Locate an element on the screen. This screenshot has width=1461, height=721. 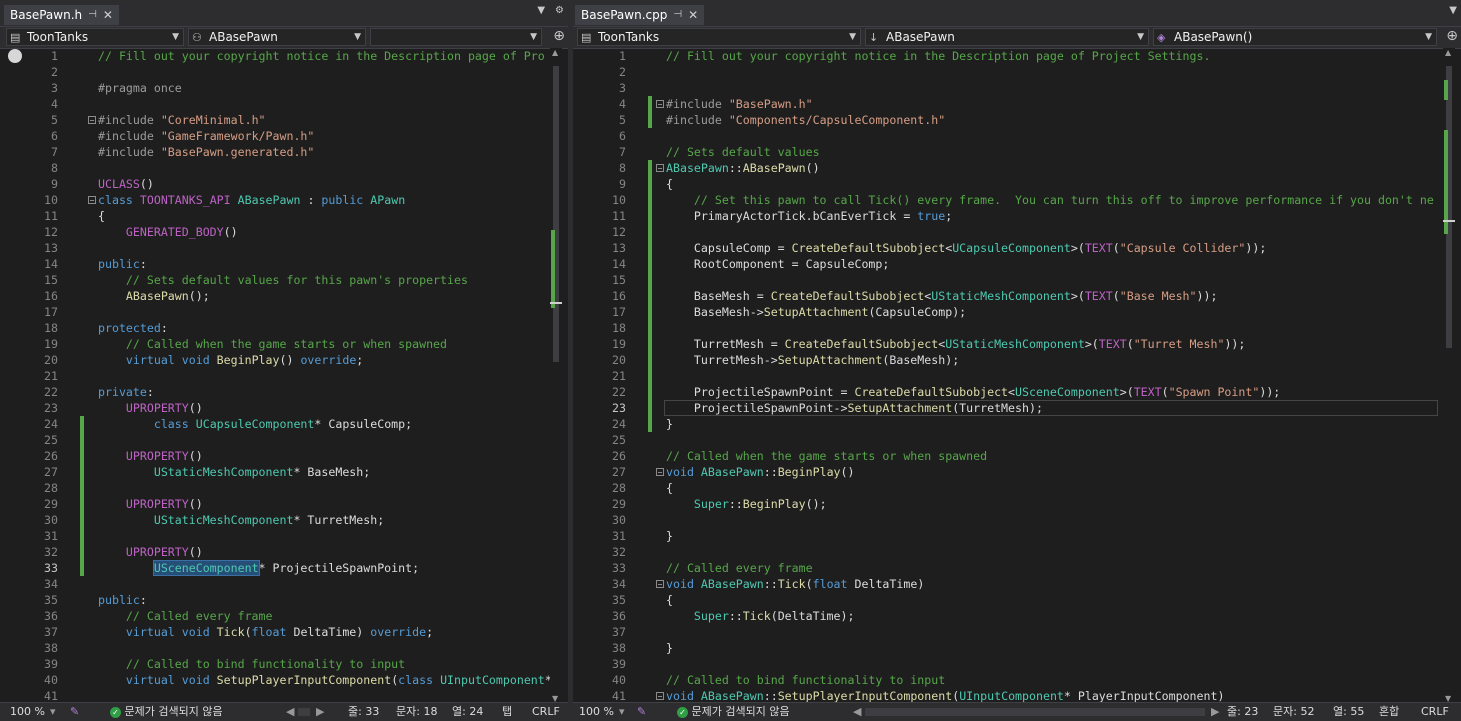
code-line: 7 #include "BasePawn.generated.h" is located at coordinates (284, 152).